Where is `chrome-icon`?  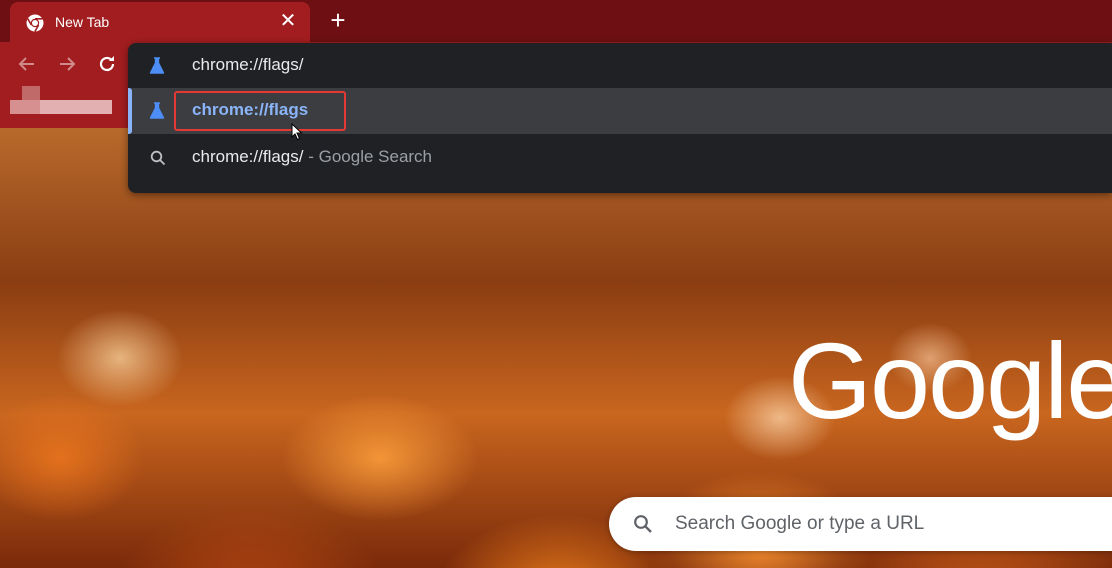
chrome-icon is located at coordinates (35, 23).